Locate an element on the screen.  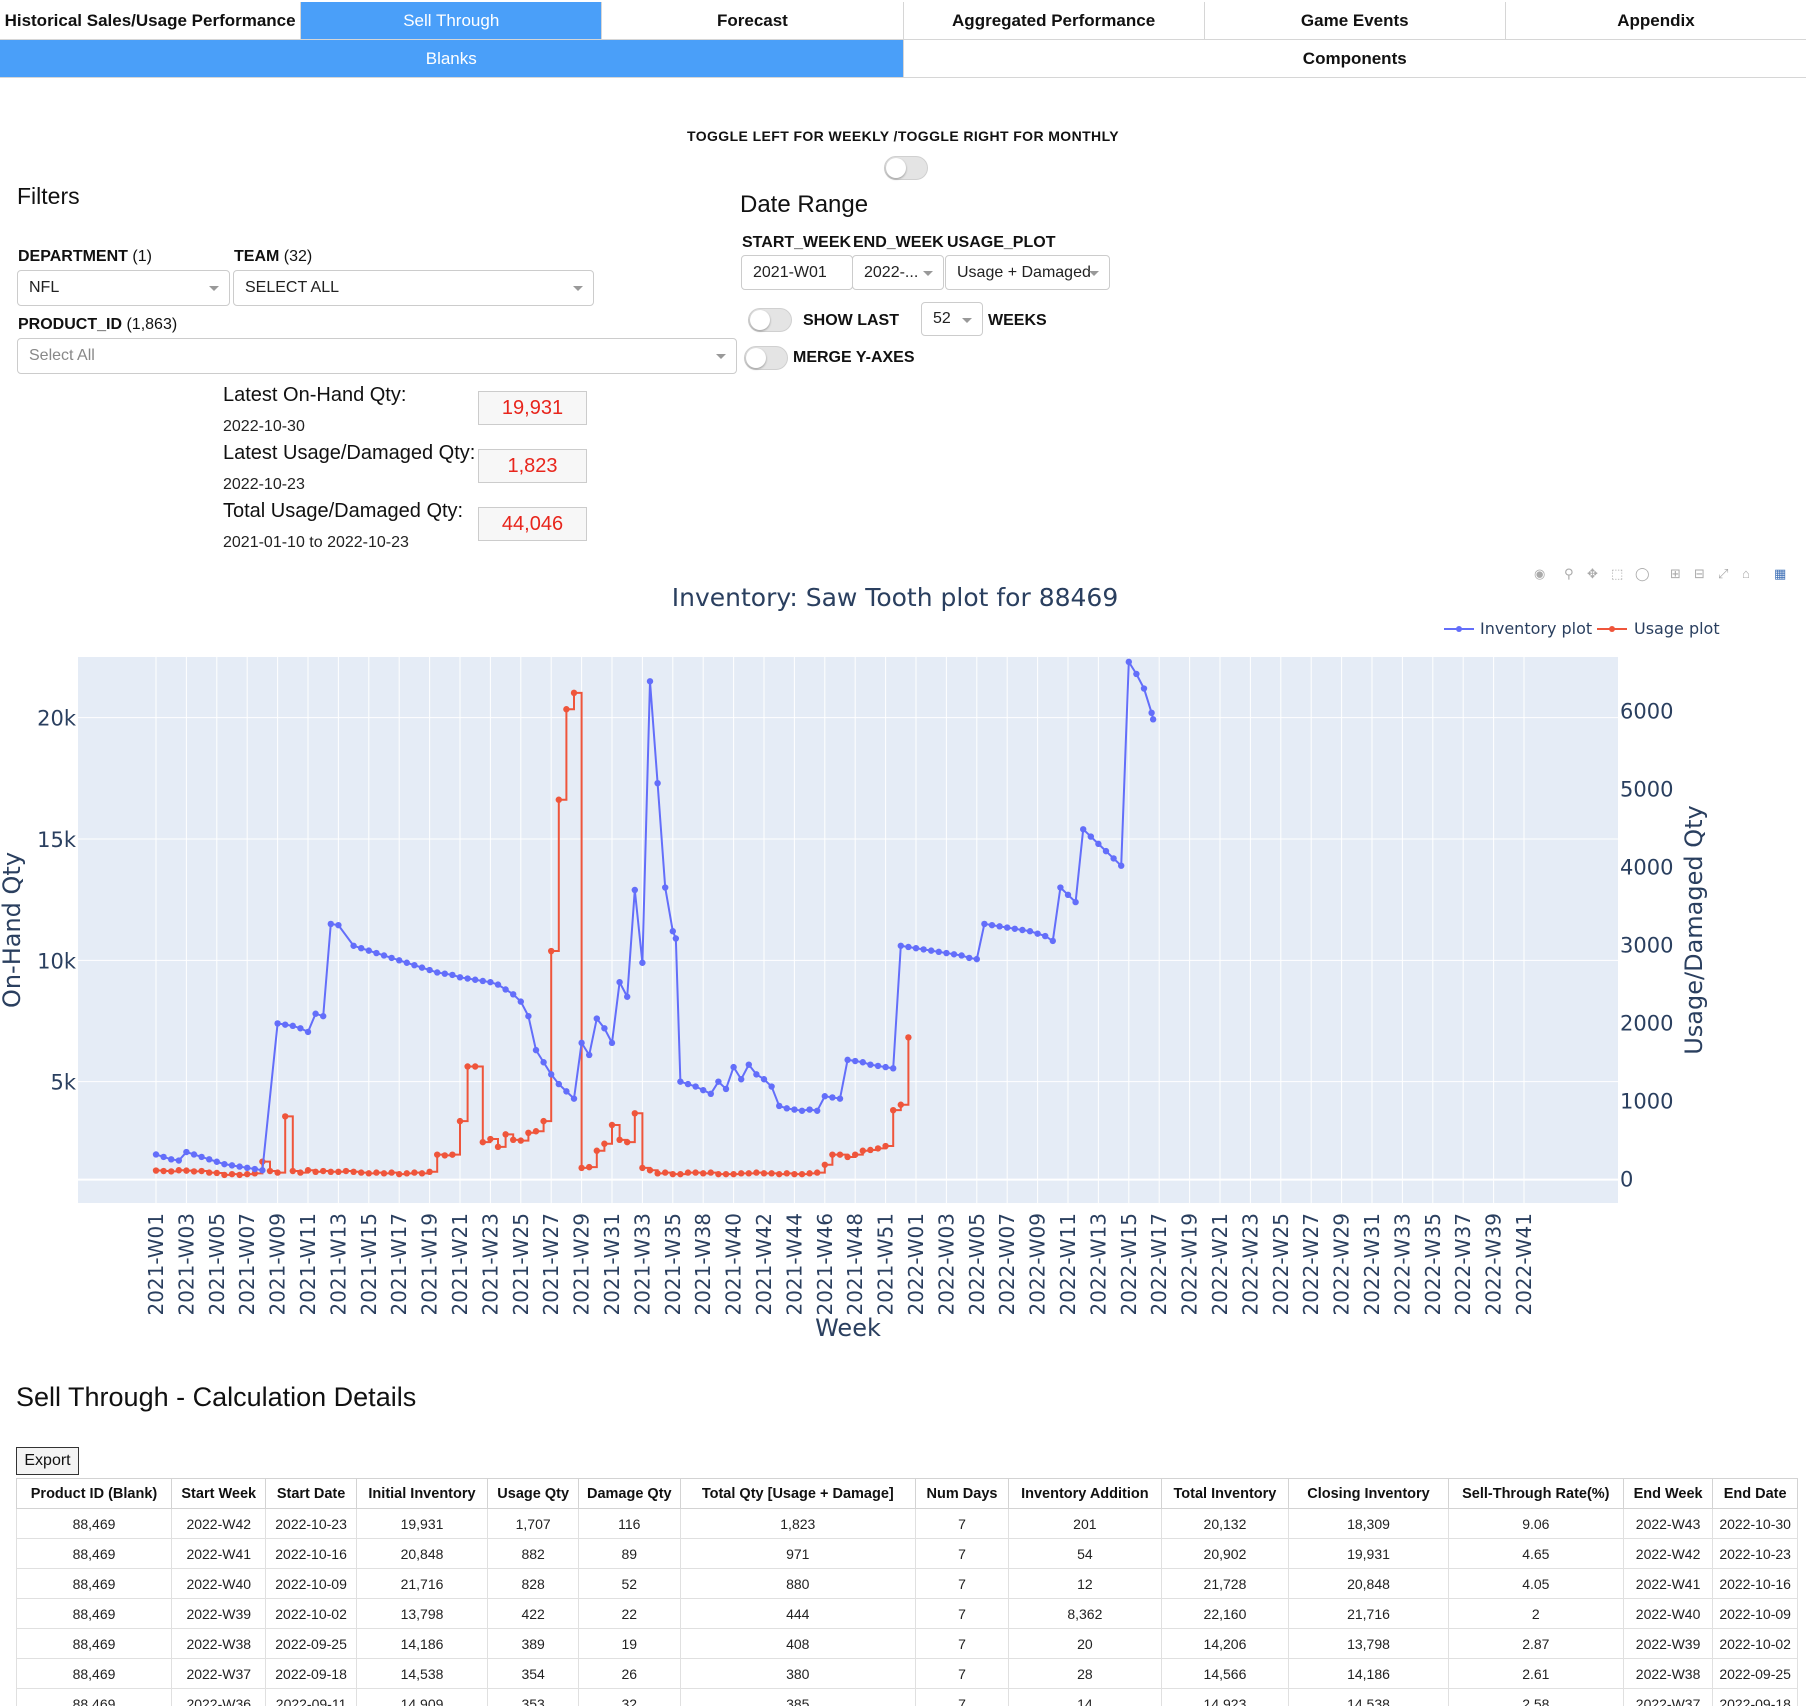
column-header: Product ID (Blank) is located at coordinates (94, 1493).